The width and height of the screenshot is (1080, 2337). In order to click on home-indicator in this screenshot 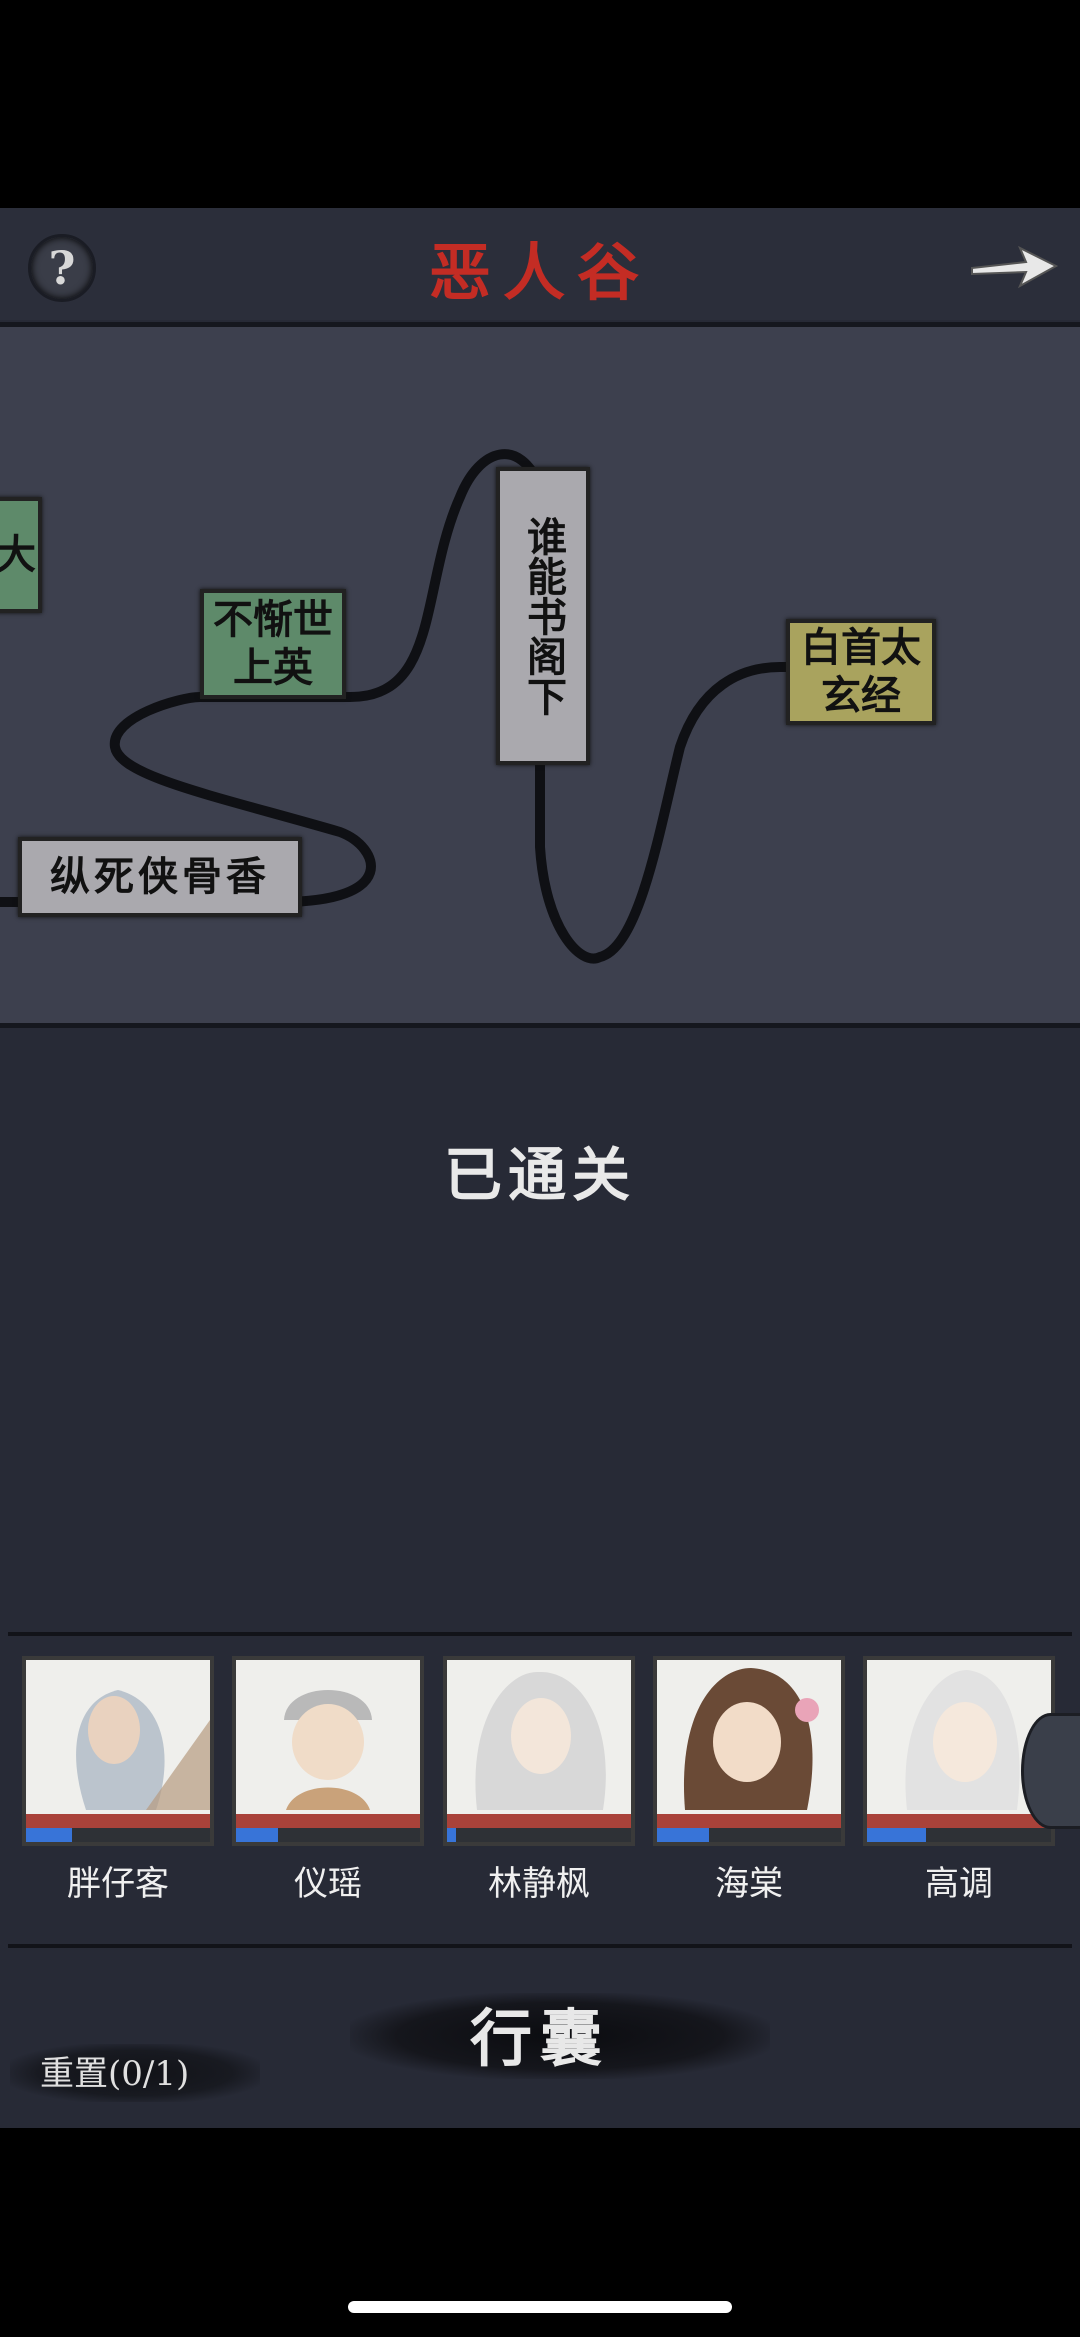, I will do `click(540, 2307)`.